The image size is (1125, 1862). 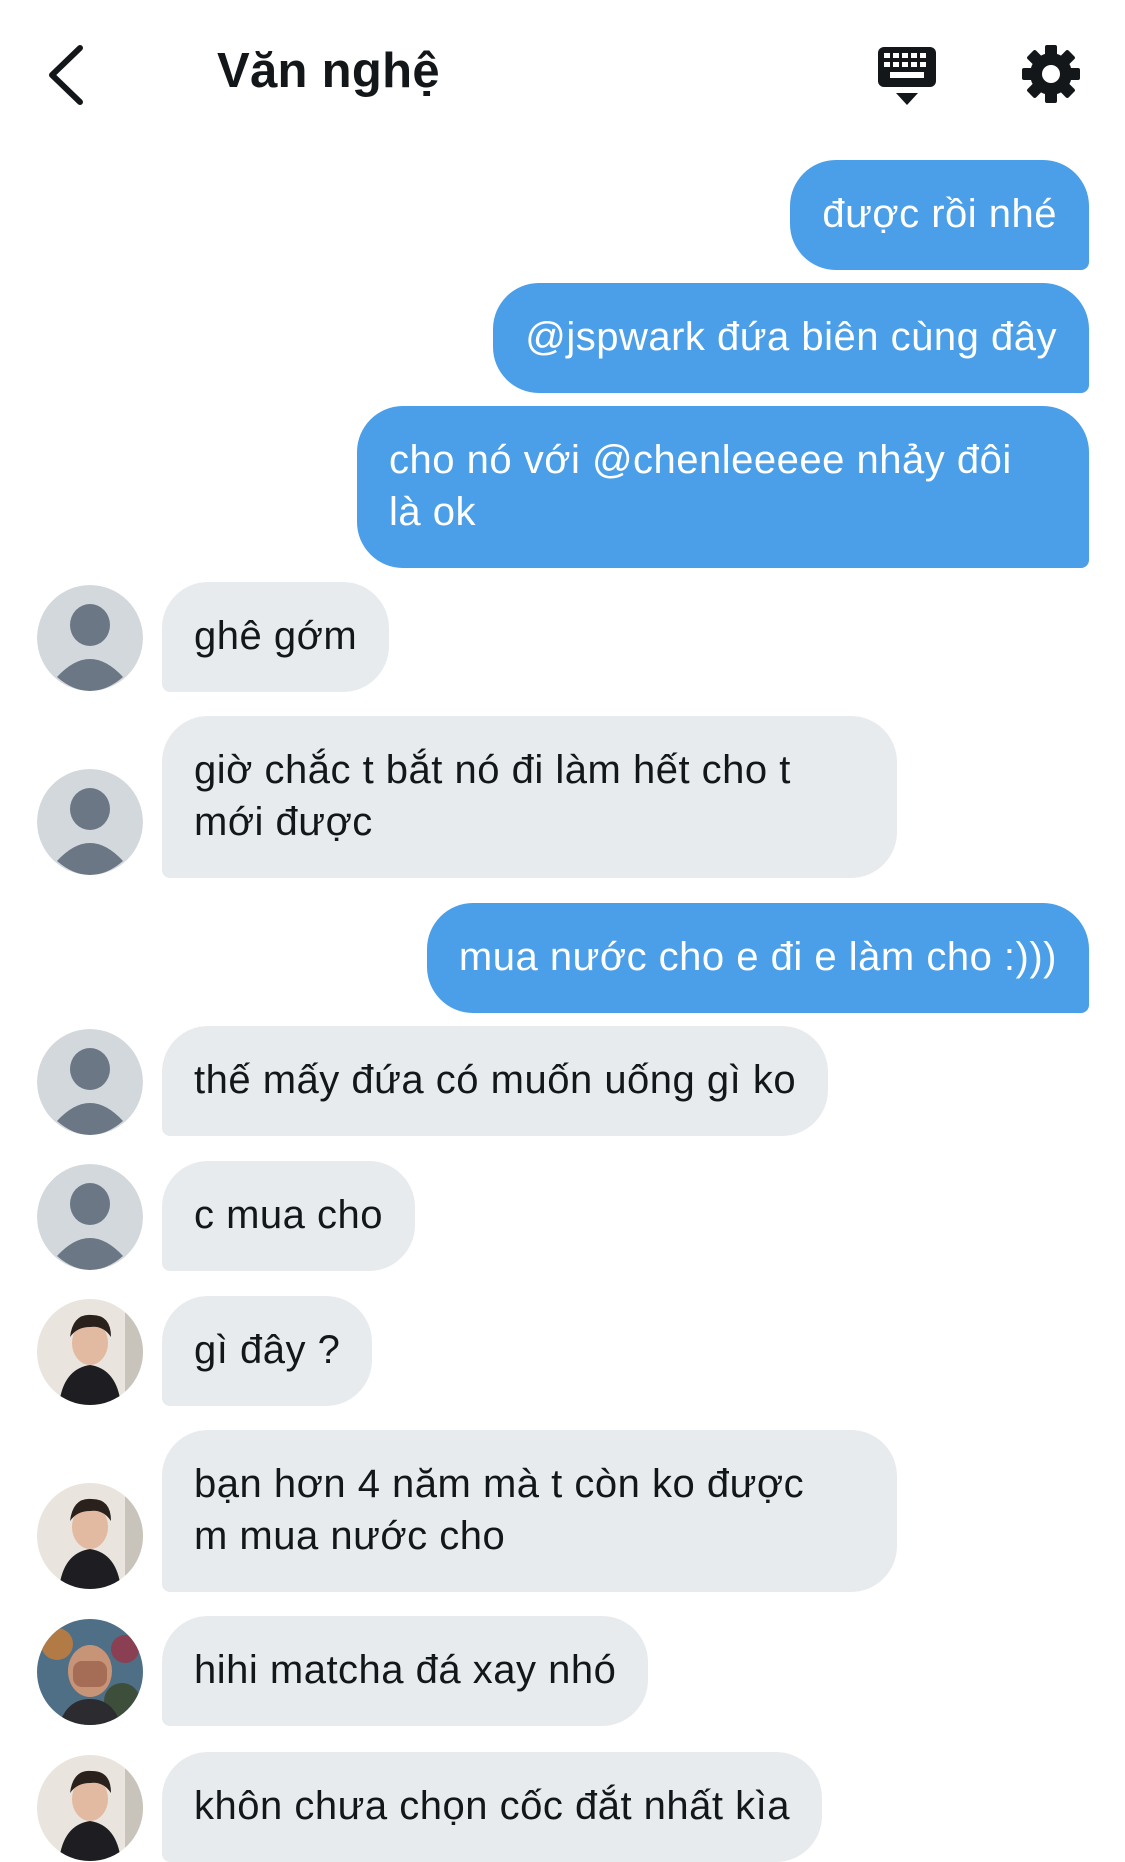 I want to click on incoming-message: thế mấy đứa có muốn uống gì ko, so click(x=495, y=1081).